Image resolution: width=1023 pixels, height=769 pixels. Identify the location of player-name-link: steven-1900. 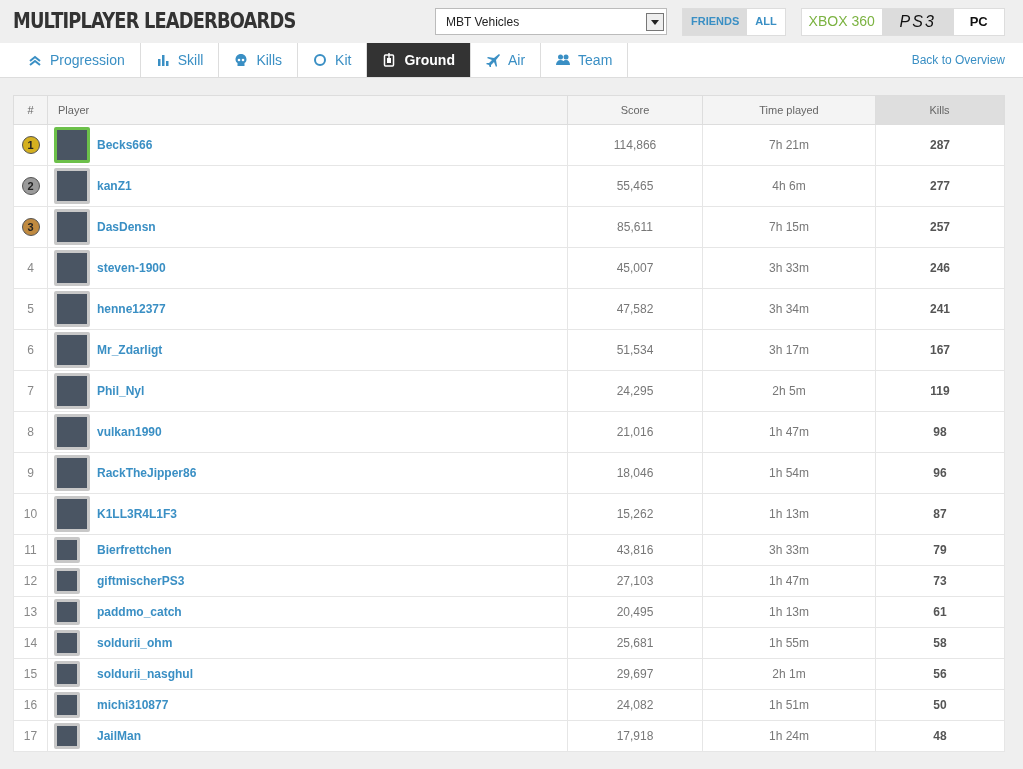
(131, 268).